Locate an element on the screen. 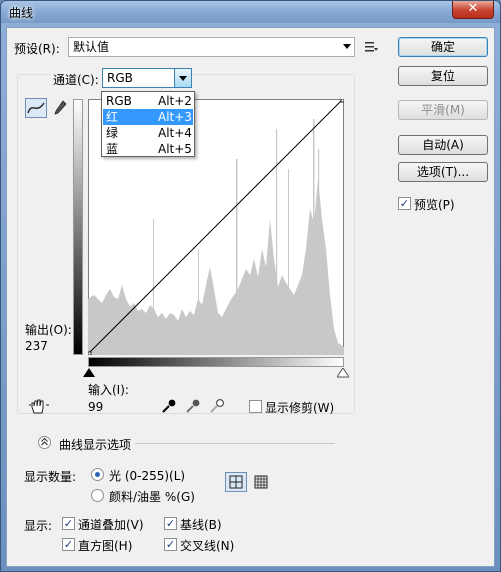 This screenshot has height=572, width=501. collapse-chevron-icon is located at coordinates (44, 442).